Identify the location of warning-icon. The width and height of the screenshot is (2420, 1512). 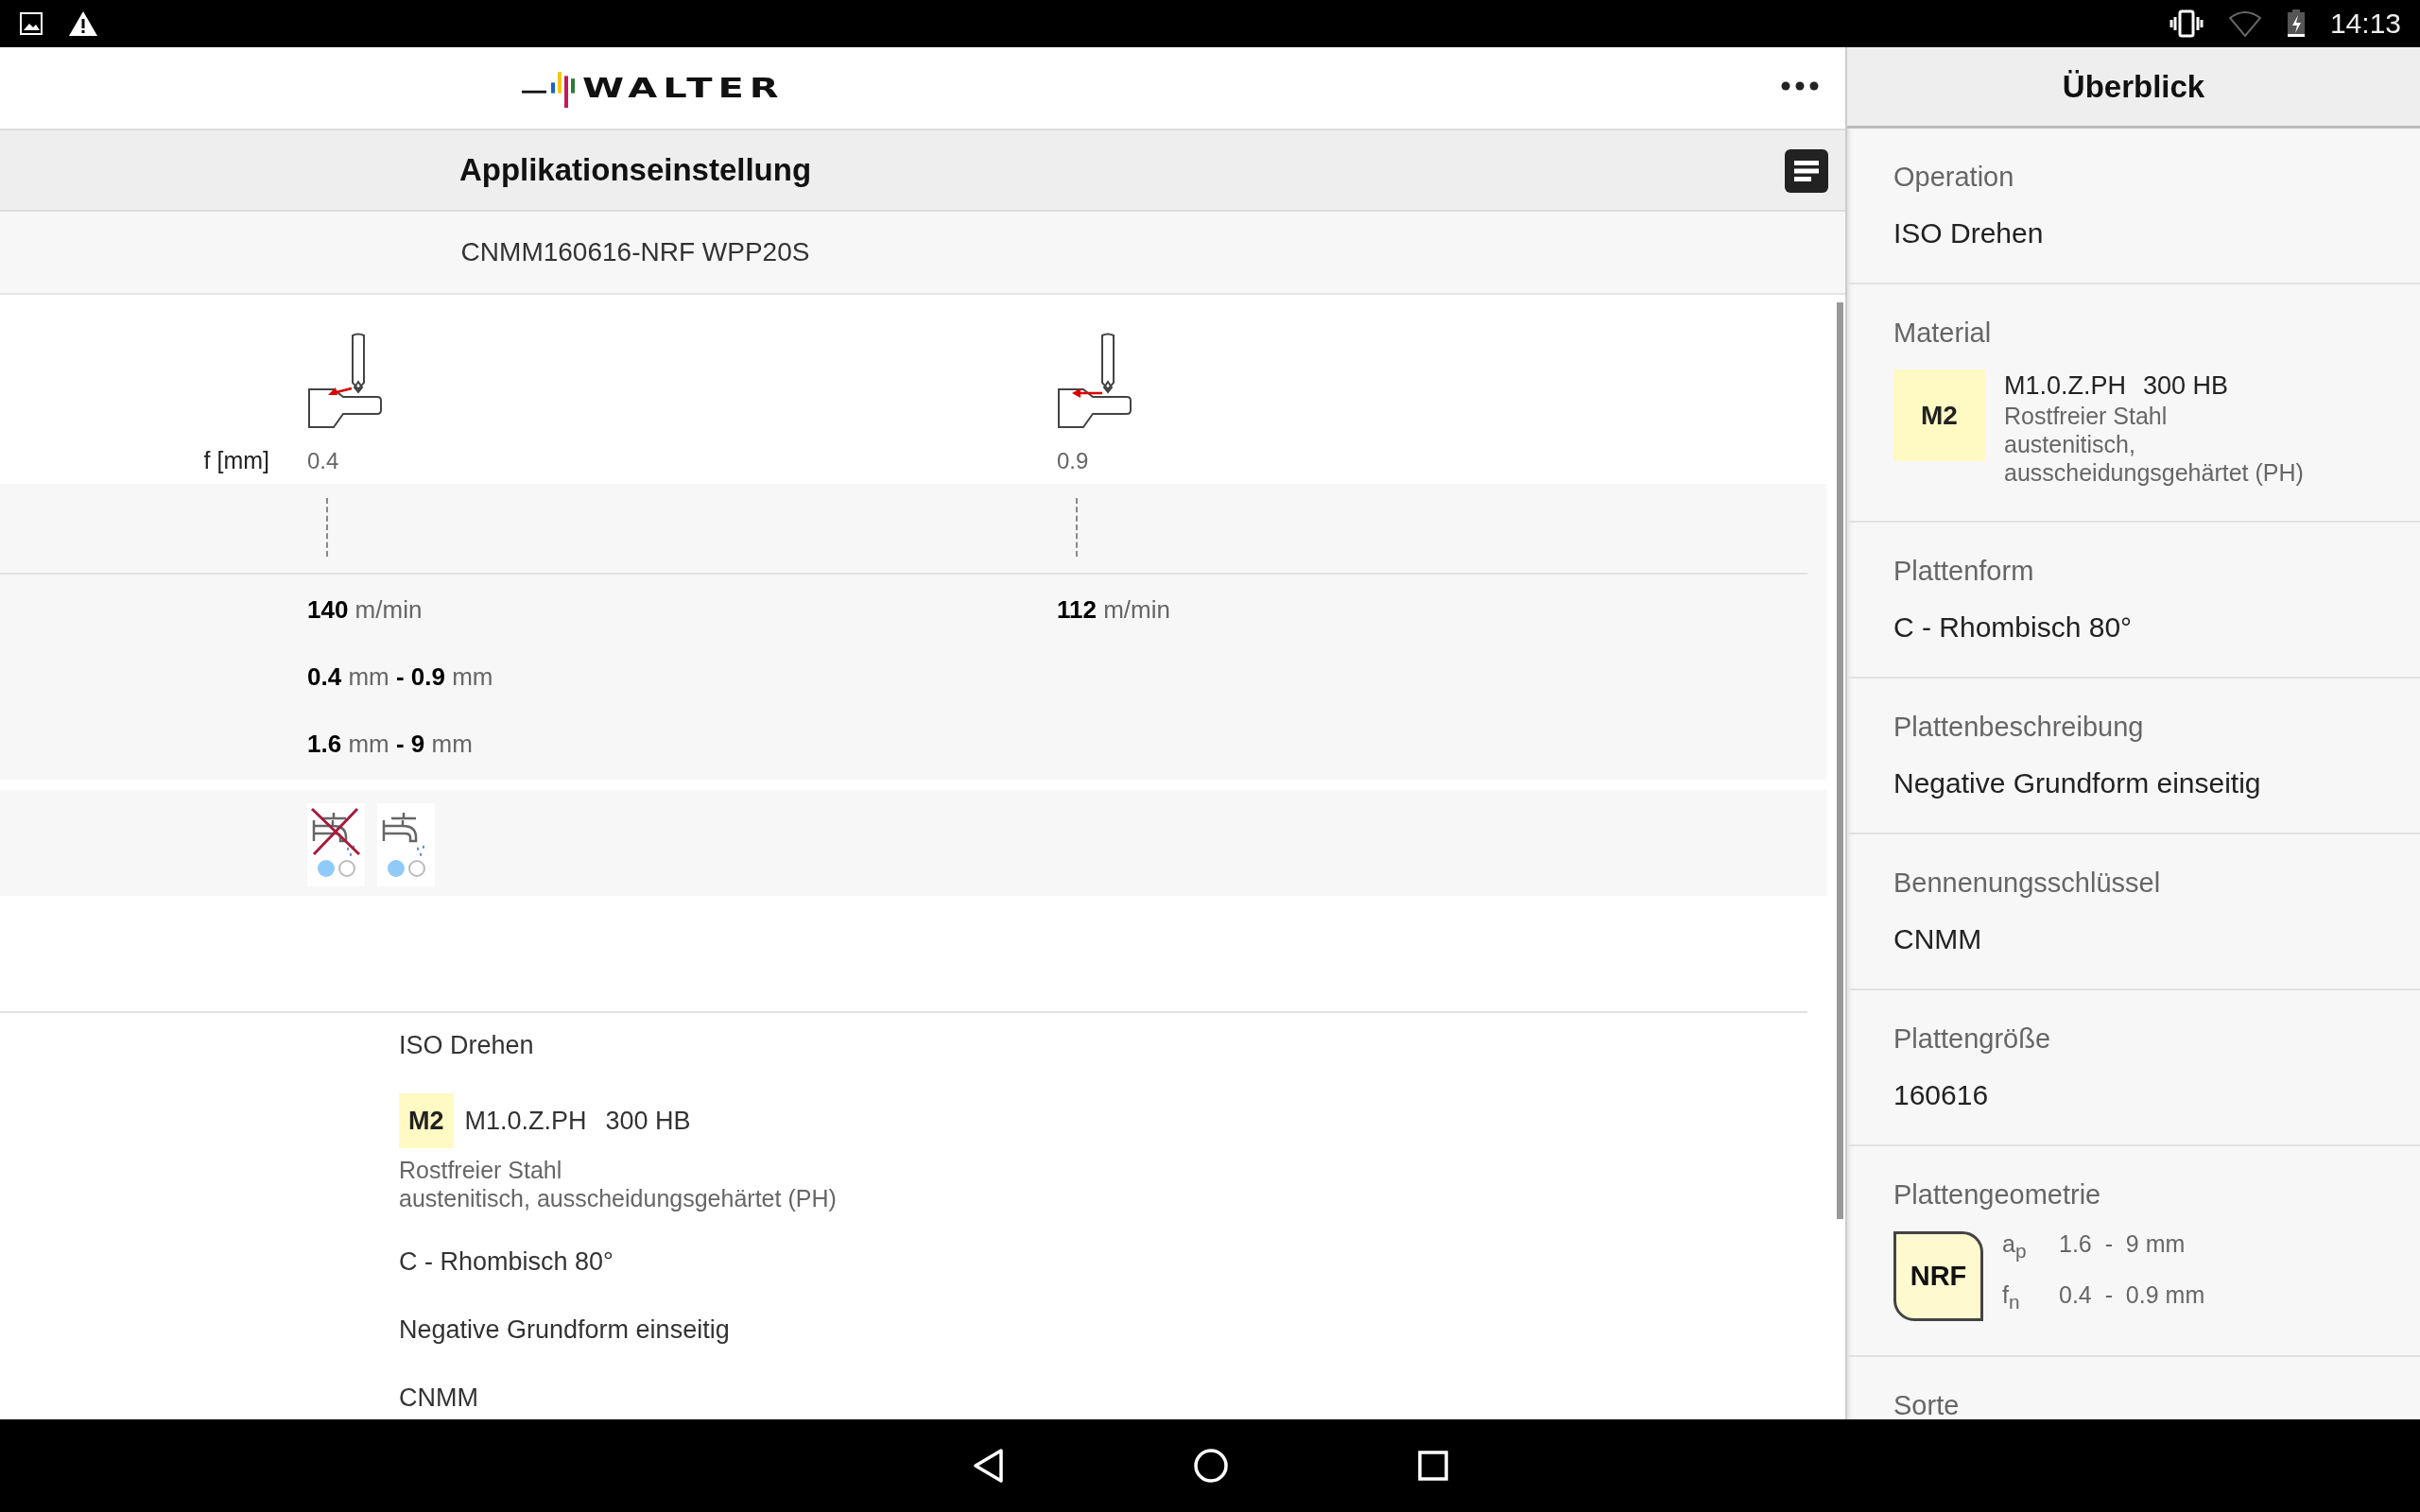
(83, 23).